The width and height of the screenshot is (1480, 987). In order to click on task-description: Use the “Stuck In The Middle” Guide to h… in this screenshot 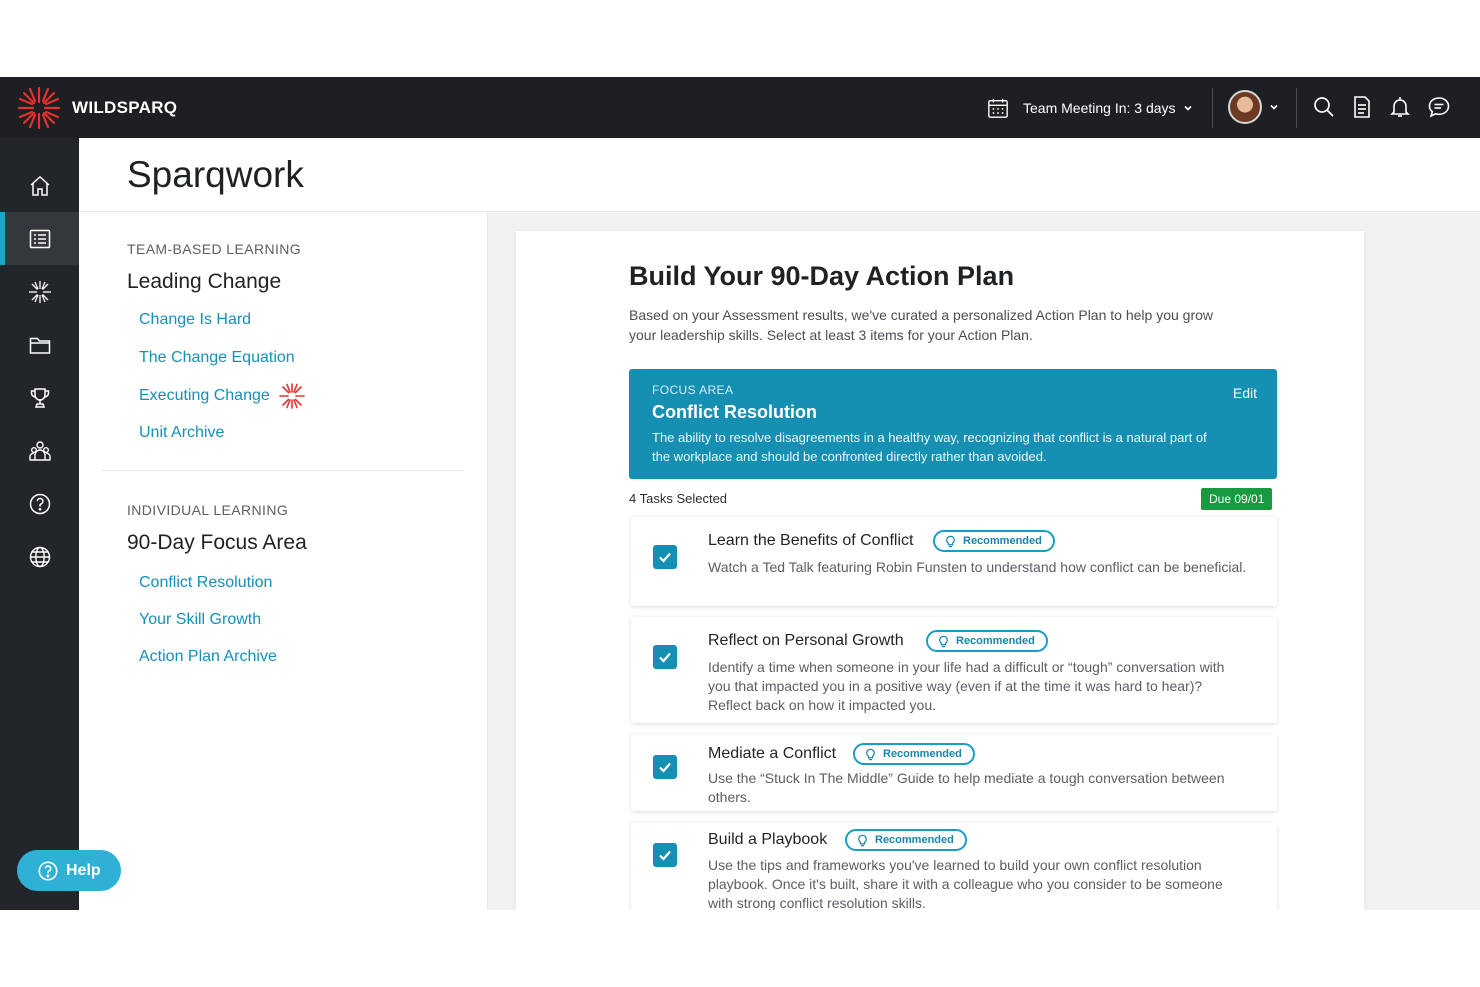, I will do `click(966, 787)`.